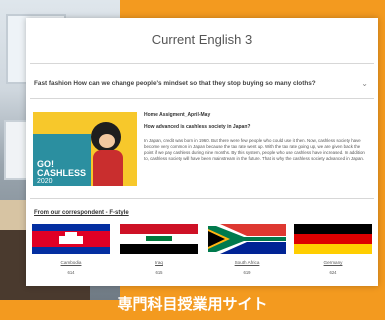 This screenshot has height=320, width=385. Describe the element at coordinates (71, 262) in the screenshot. I see `flag-label: Cambodia` at that location.